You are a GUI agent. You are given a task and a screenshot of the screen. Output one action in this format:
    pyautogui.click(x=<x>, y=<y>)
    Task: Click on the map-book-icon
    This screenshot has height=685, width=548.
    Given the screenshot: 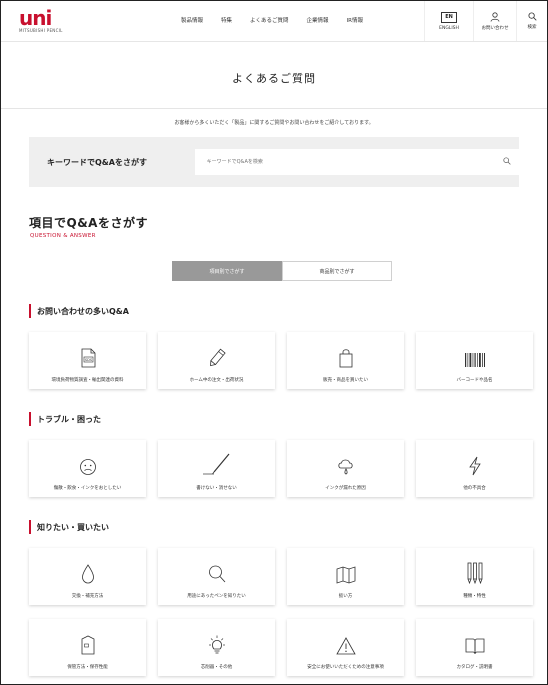 What is the action you would take?
    pyautogui.click(x=346, y=568)
    